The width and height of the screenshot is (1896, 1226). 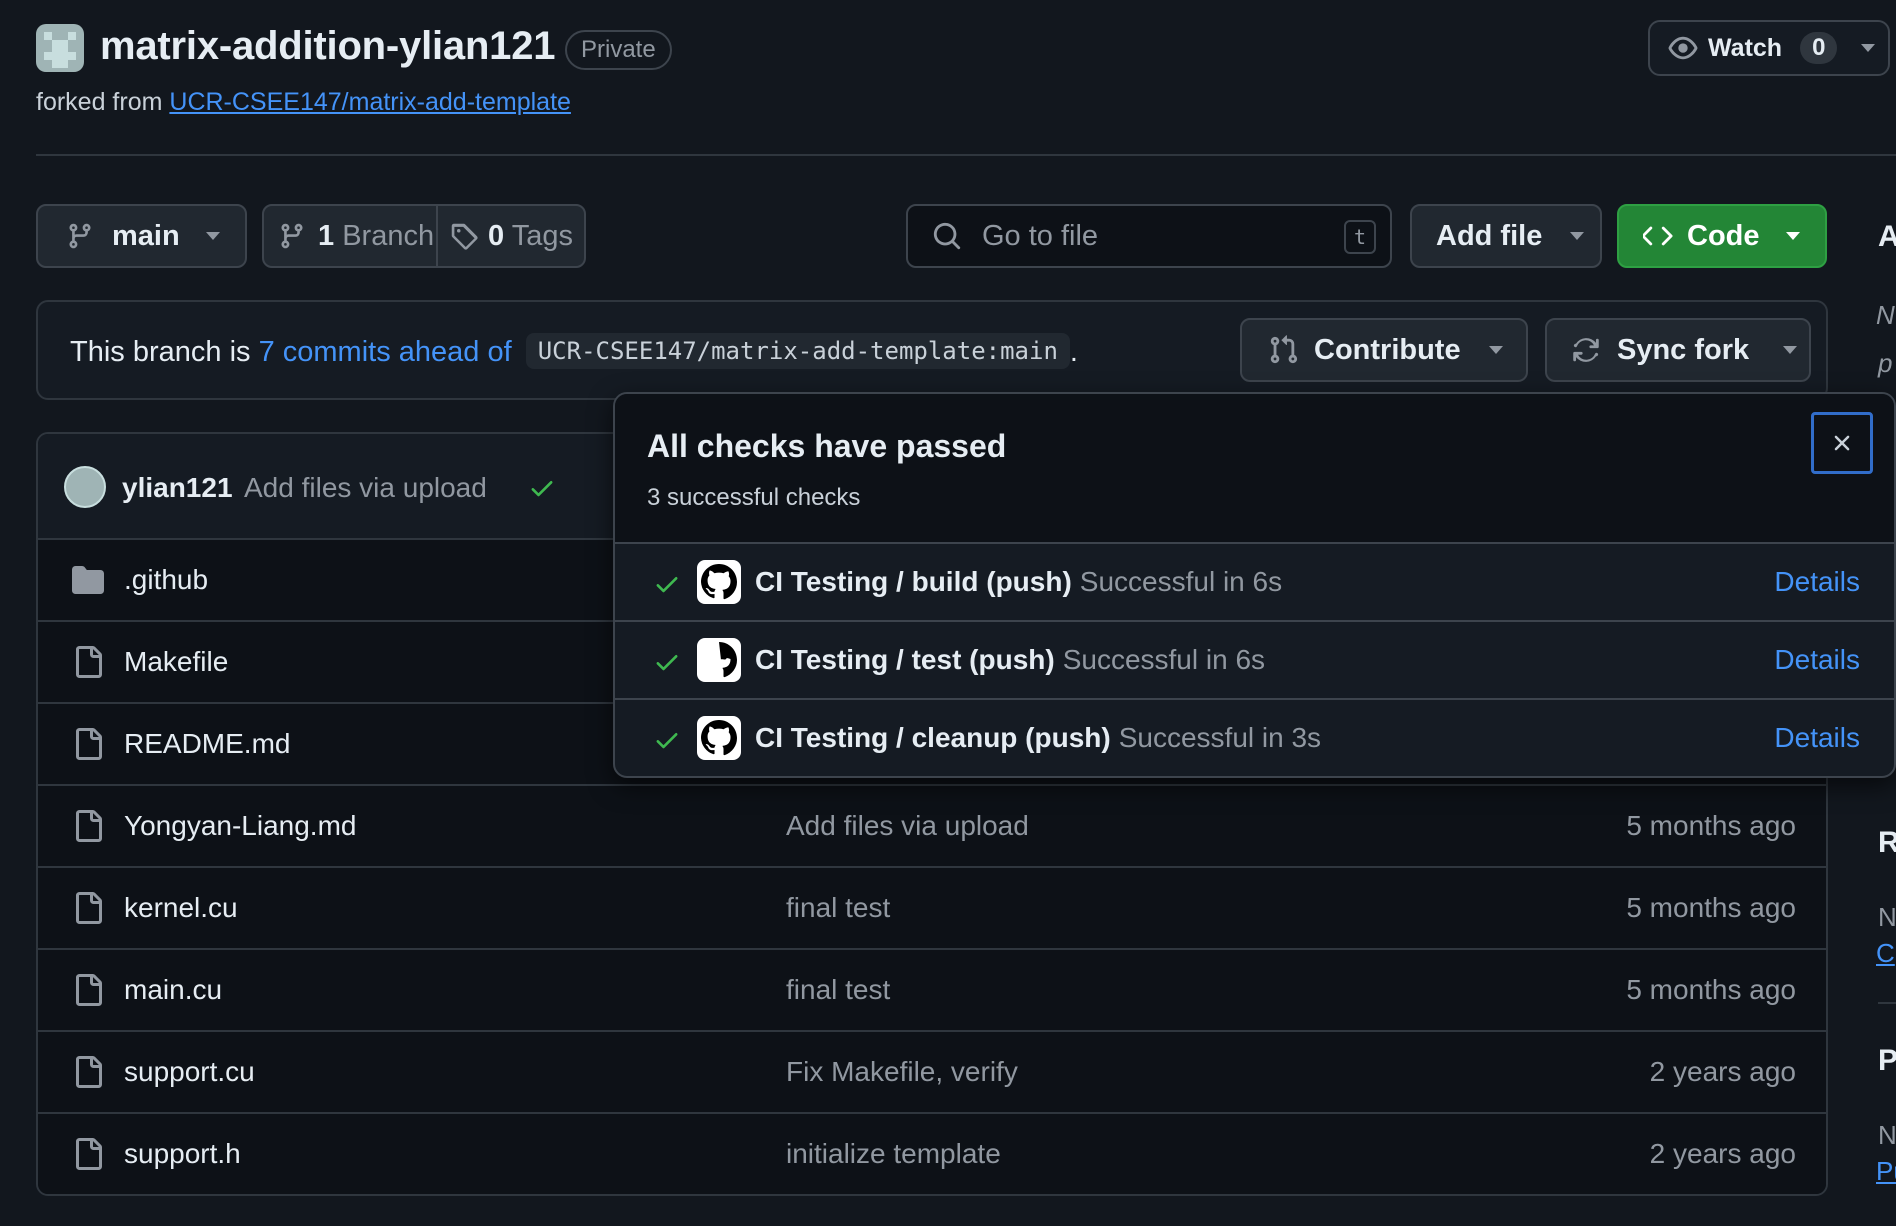 What do you see at coordinates (385, 352) in the screenshot?
I see `commits-ahead-link: 7 commits ahead of` at bounding box center [385, 352].